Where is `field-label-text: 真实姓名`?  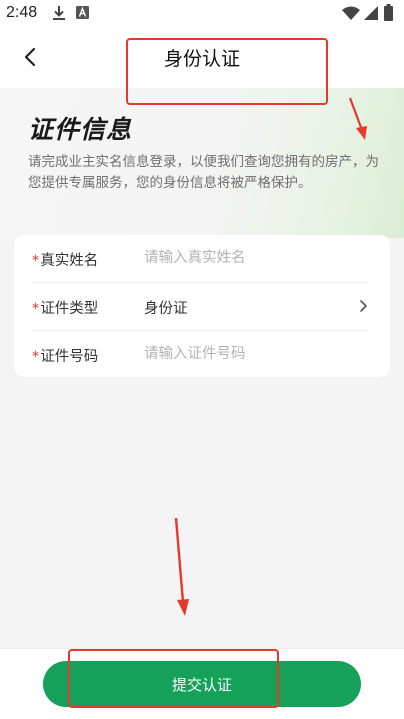
field-label-text: 真实姓名 is located at coordinates (69, 261).